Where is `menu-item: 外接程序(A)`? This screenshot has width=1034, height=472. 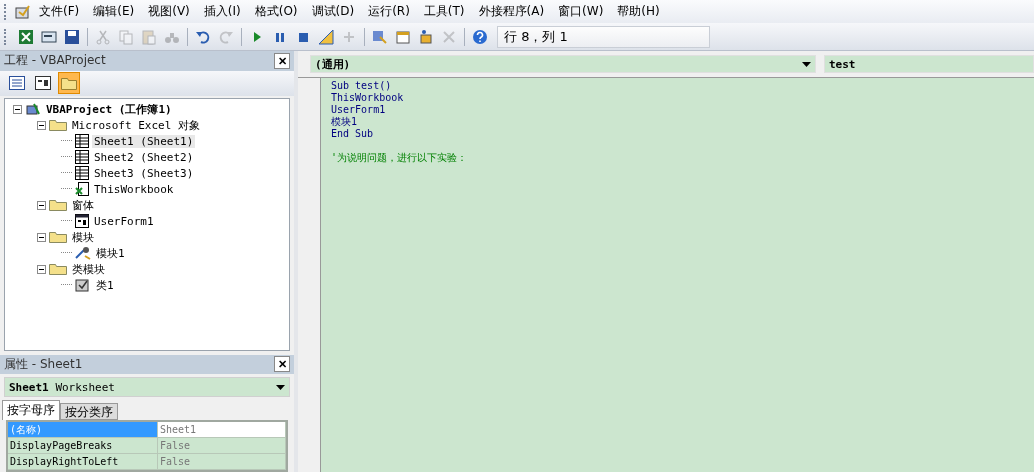
menu-item: 外接程序(A) is located at coordinates (511, 11).